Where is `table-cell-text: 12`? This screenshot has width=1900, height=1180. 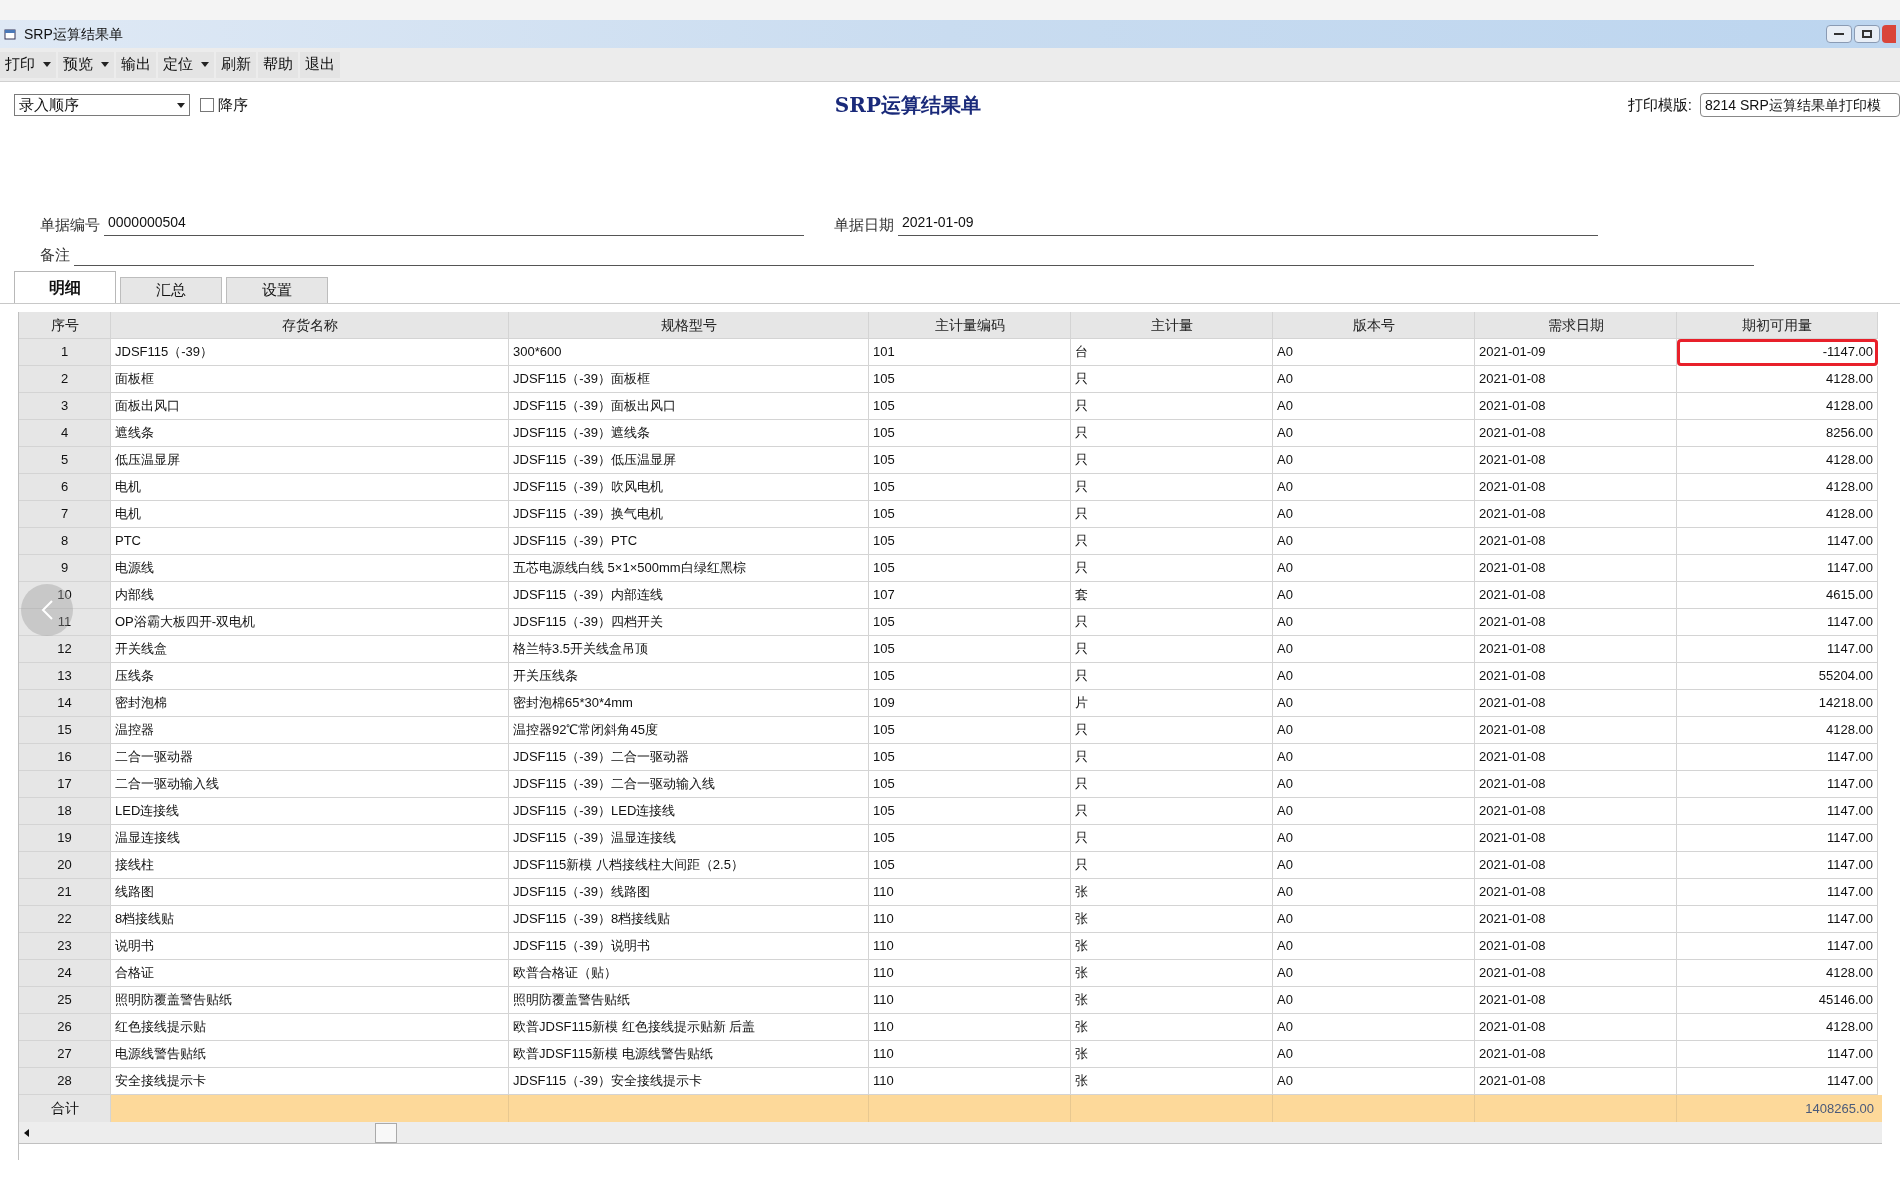
table-cell-text: 12 is located at coordinates (64, 649).